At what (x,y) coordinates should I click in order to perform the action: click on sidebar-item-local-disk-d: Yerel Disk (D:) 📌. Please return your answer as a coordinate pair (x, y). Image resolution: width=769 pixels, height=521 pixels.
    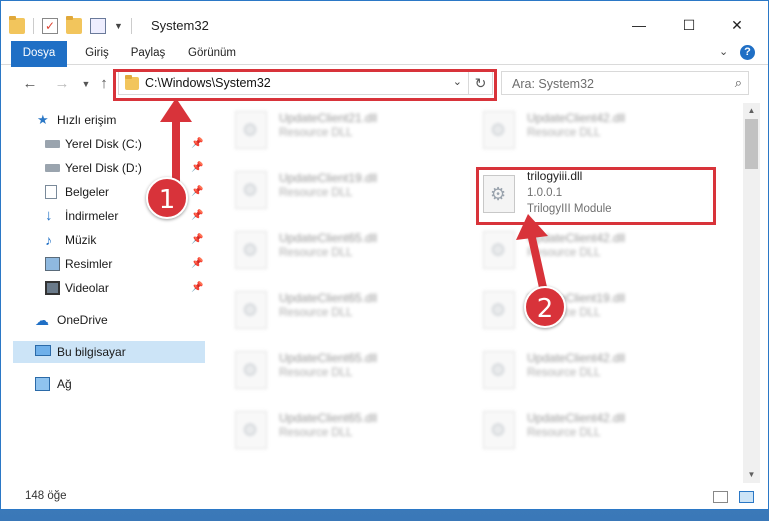
    Looking at the image, I should click on (104, 168).